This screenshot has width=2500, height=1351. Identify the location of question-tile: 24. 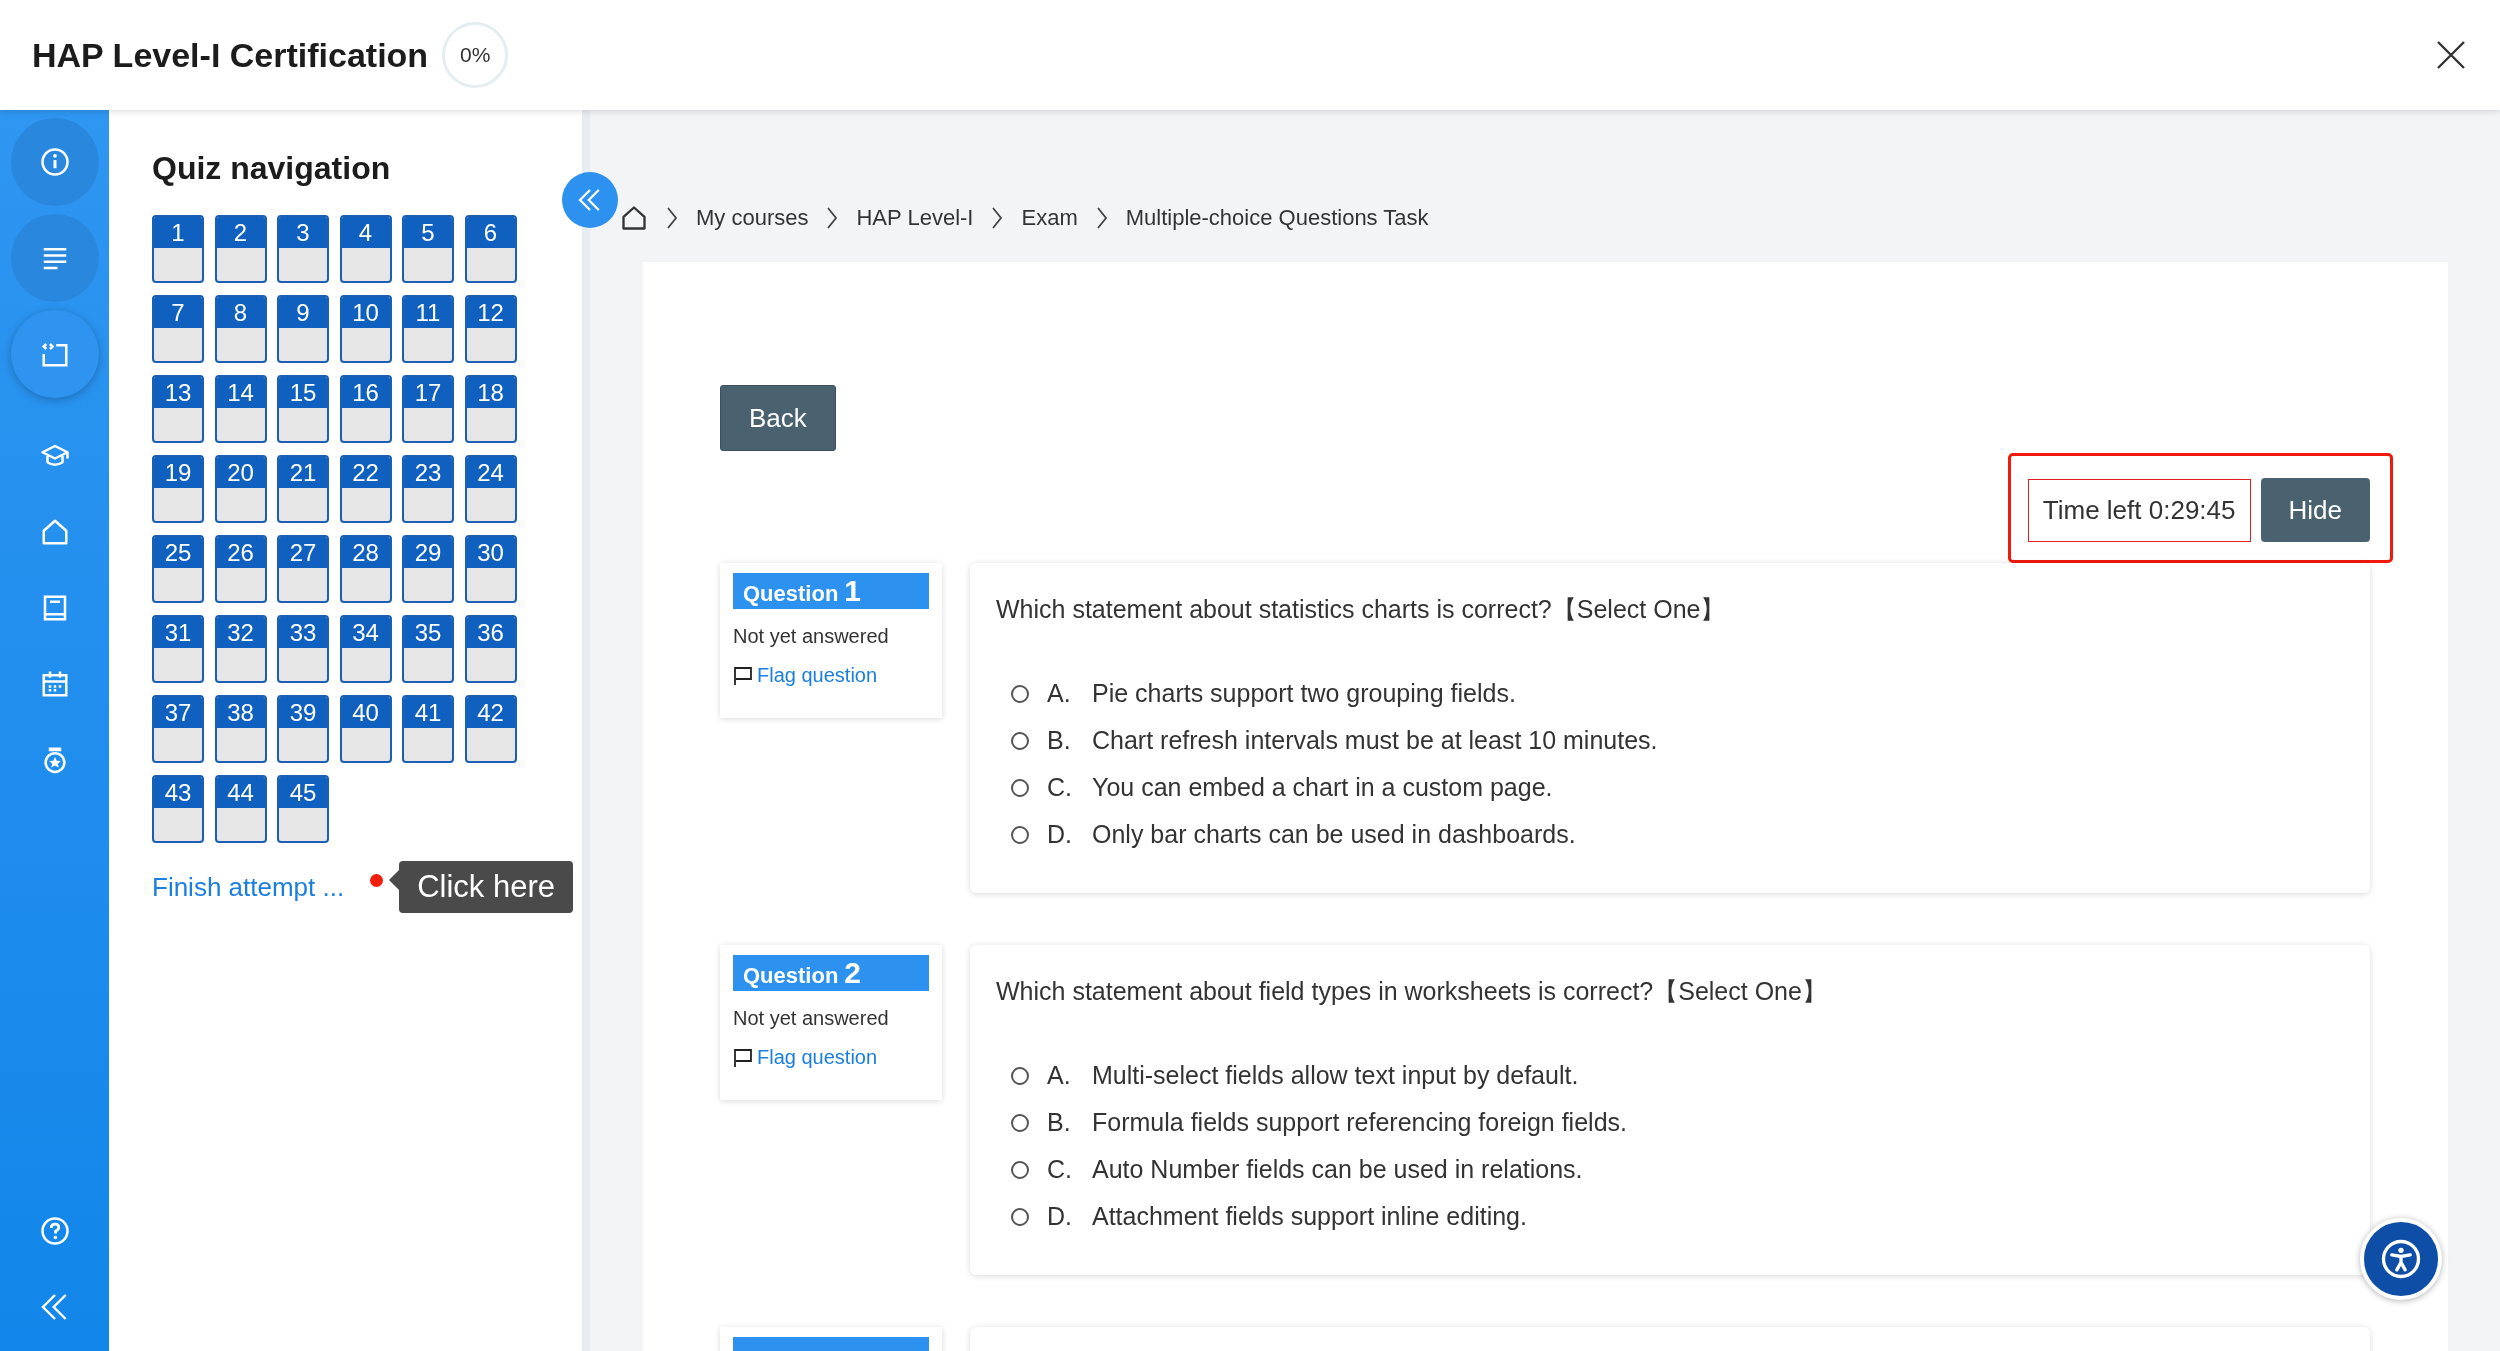
(490, 489).